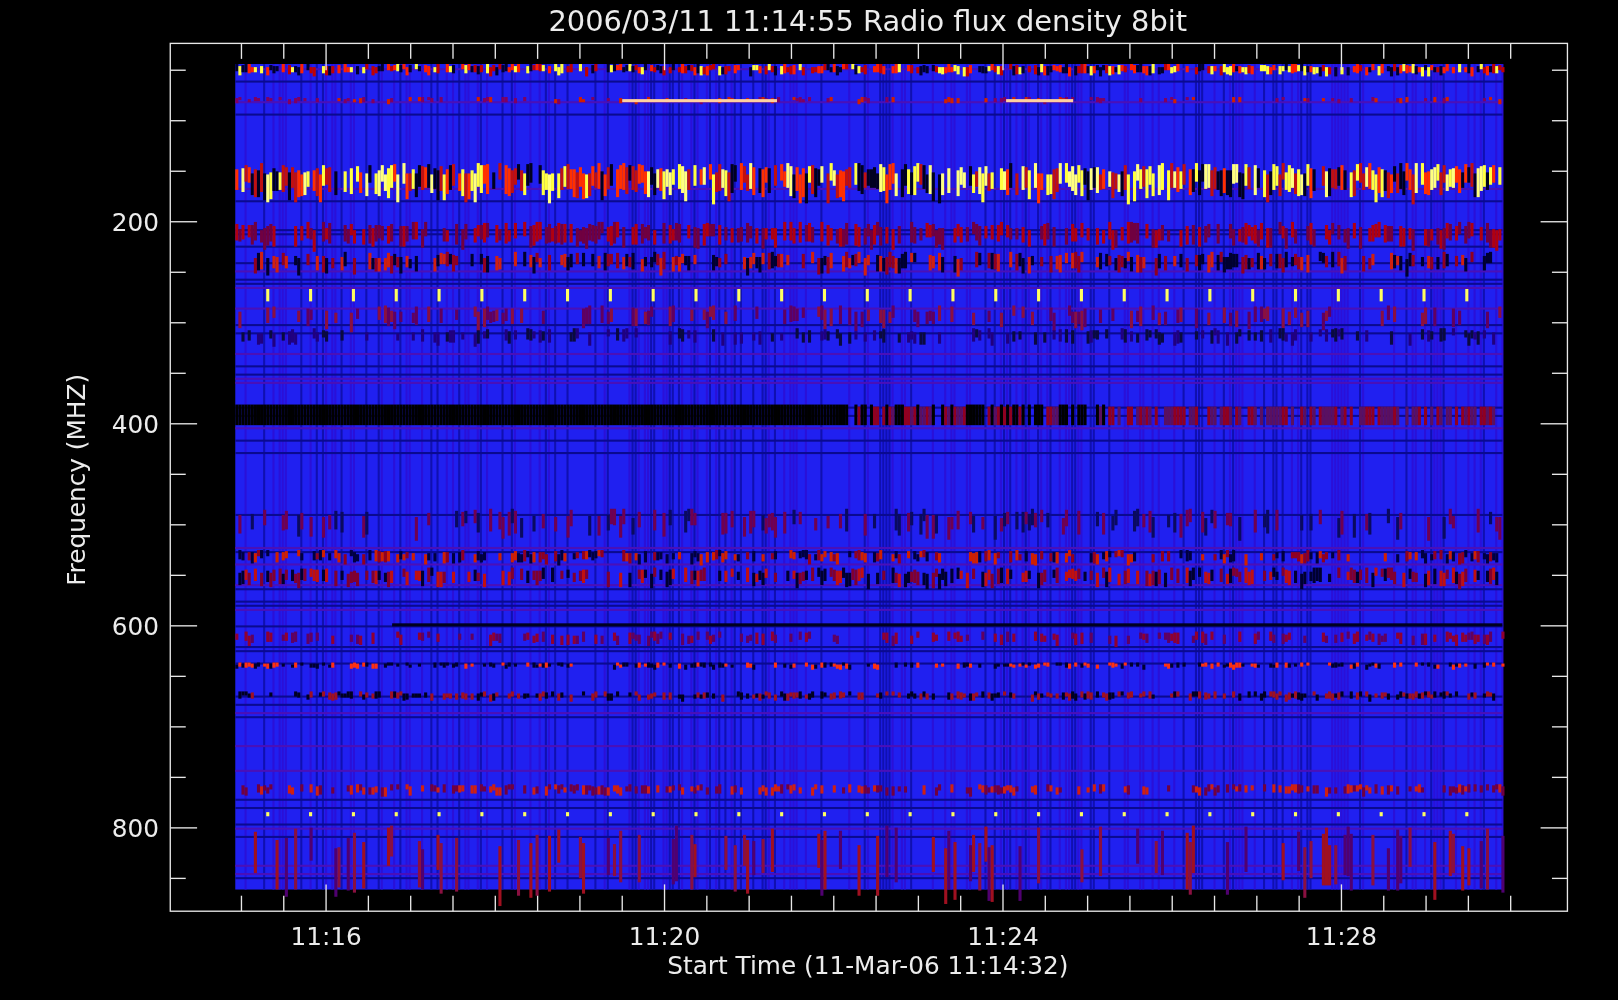 Image resolution: width=1618 pixels, height=1000 pixels. I want to click on axis-tick-label: 200, so click(135, 223).